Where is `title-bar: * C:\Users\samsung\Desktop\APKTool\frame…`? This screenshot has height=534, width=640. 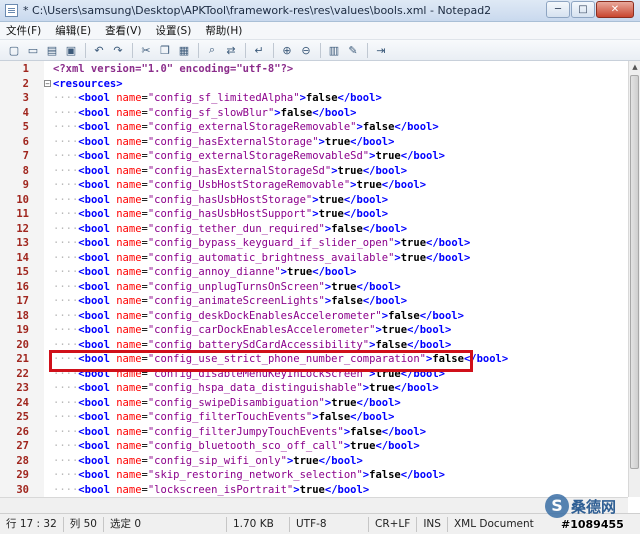
title-bar: * C:\Users\samsung\Desktop\APKTool\frame… is located at coordinates (320, 11).